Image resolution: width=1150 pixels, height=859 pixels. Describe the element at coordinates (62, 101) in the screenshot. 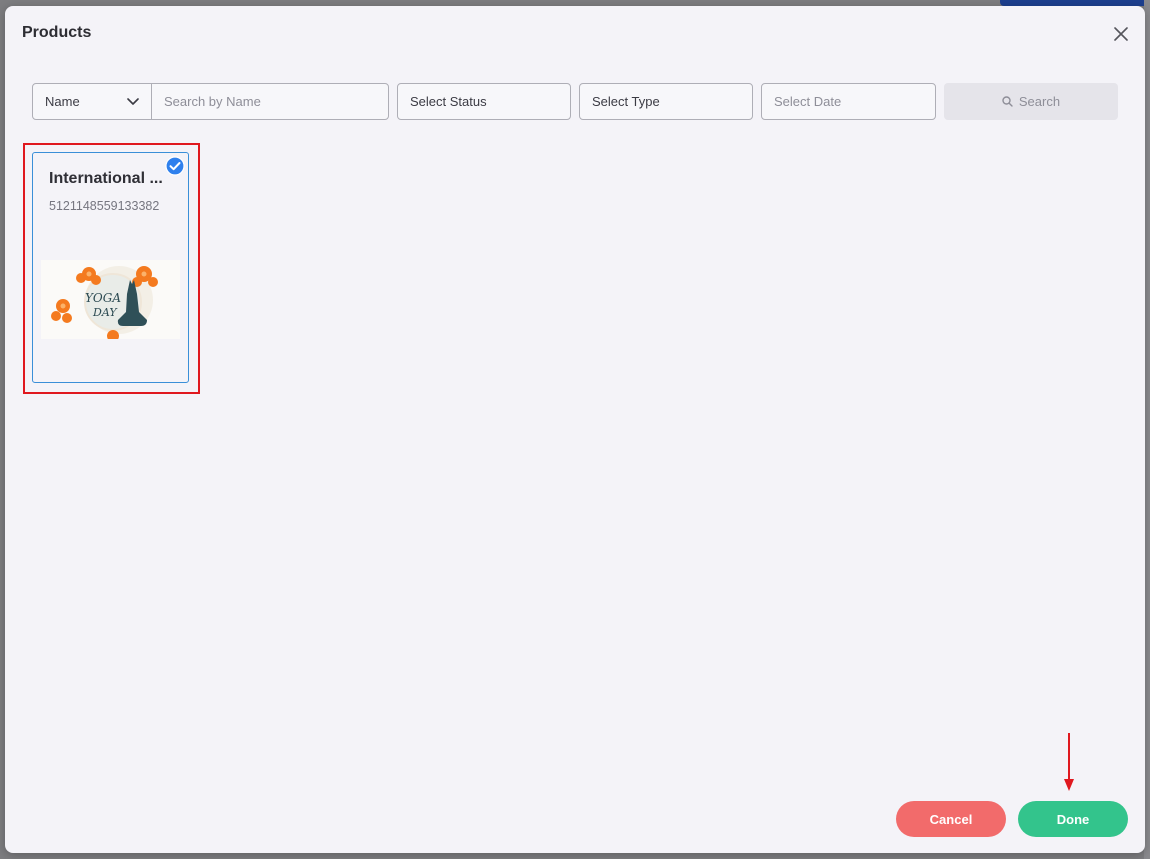

I see `name-filter-value: Name` at that location.